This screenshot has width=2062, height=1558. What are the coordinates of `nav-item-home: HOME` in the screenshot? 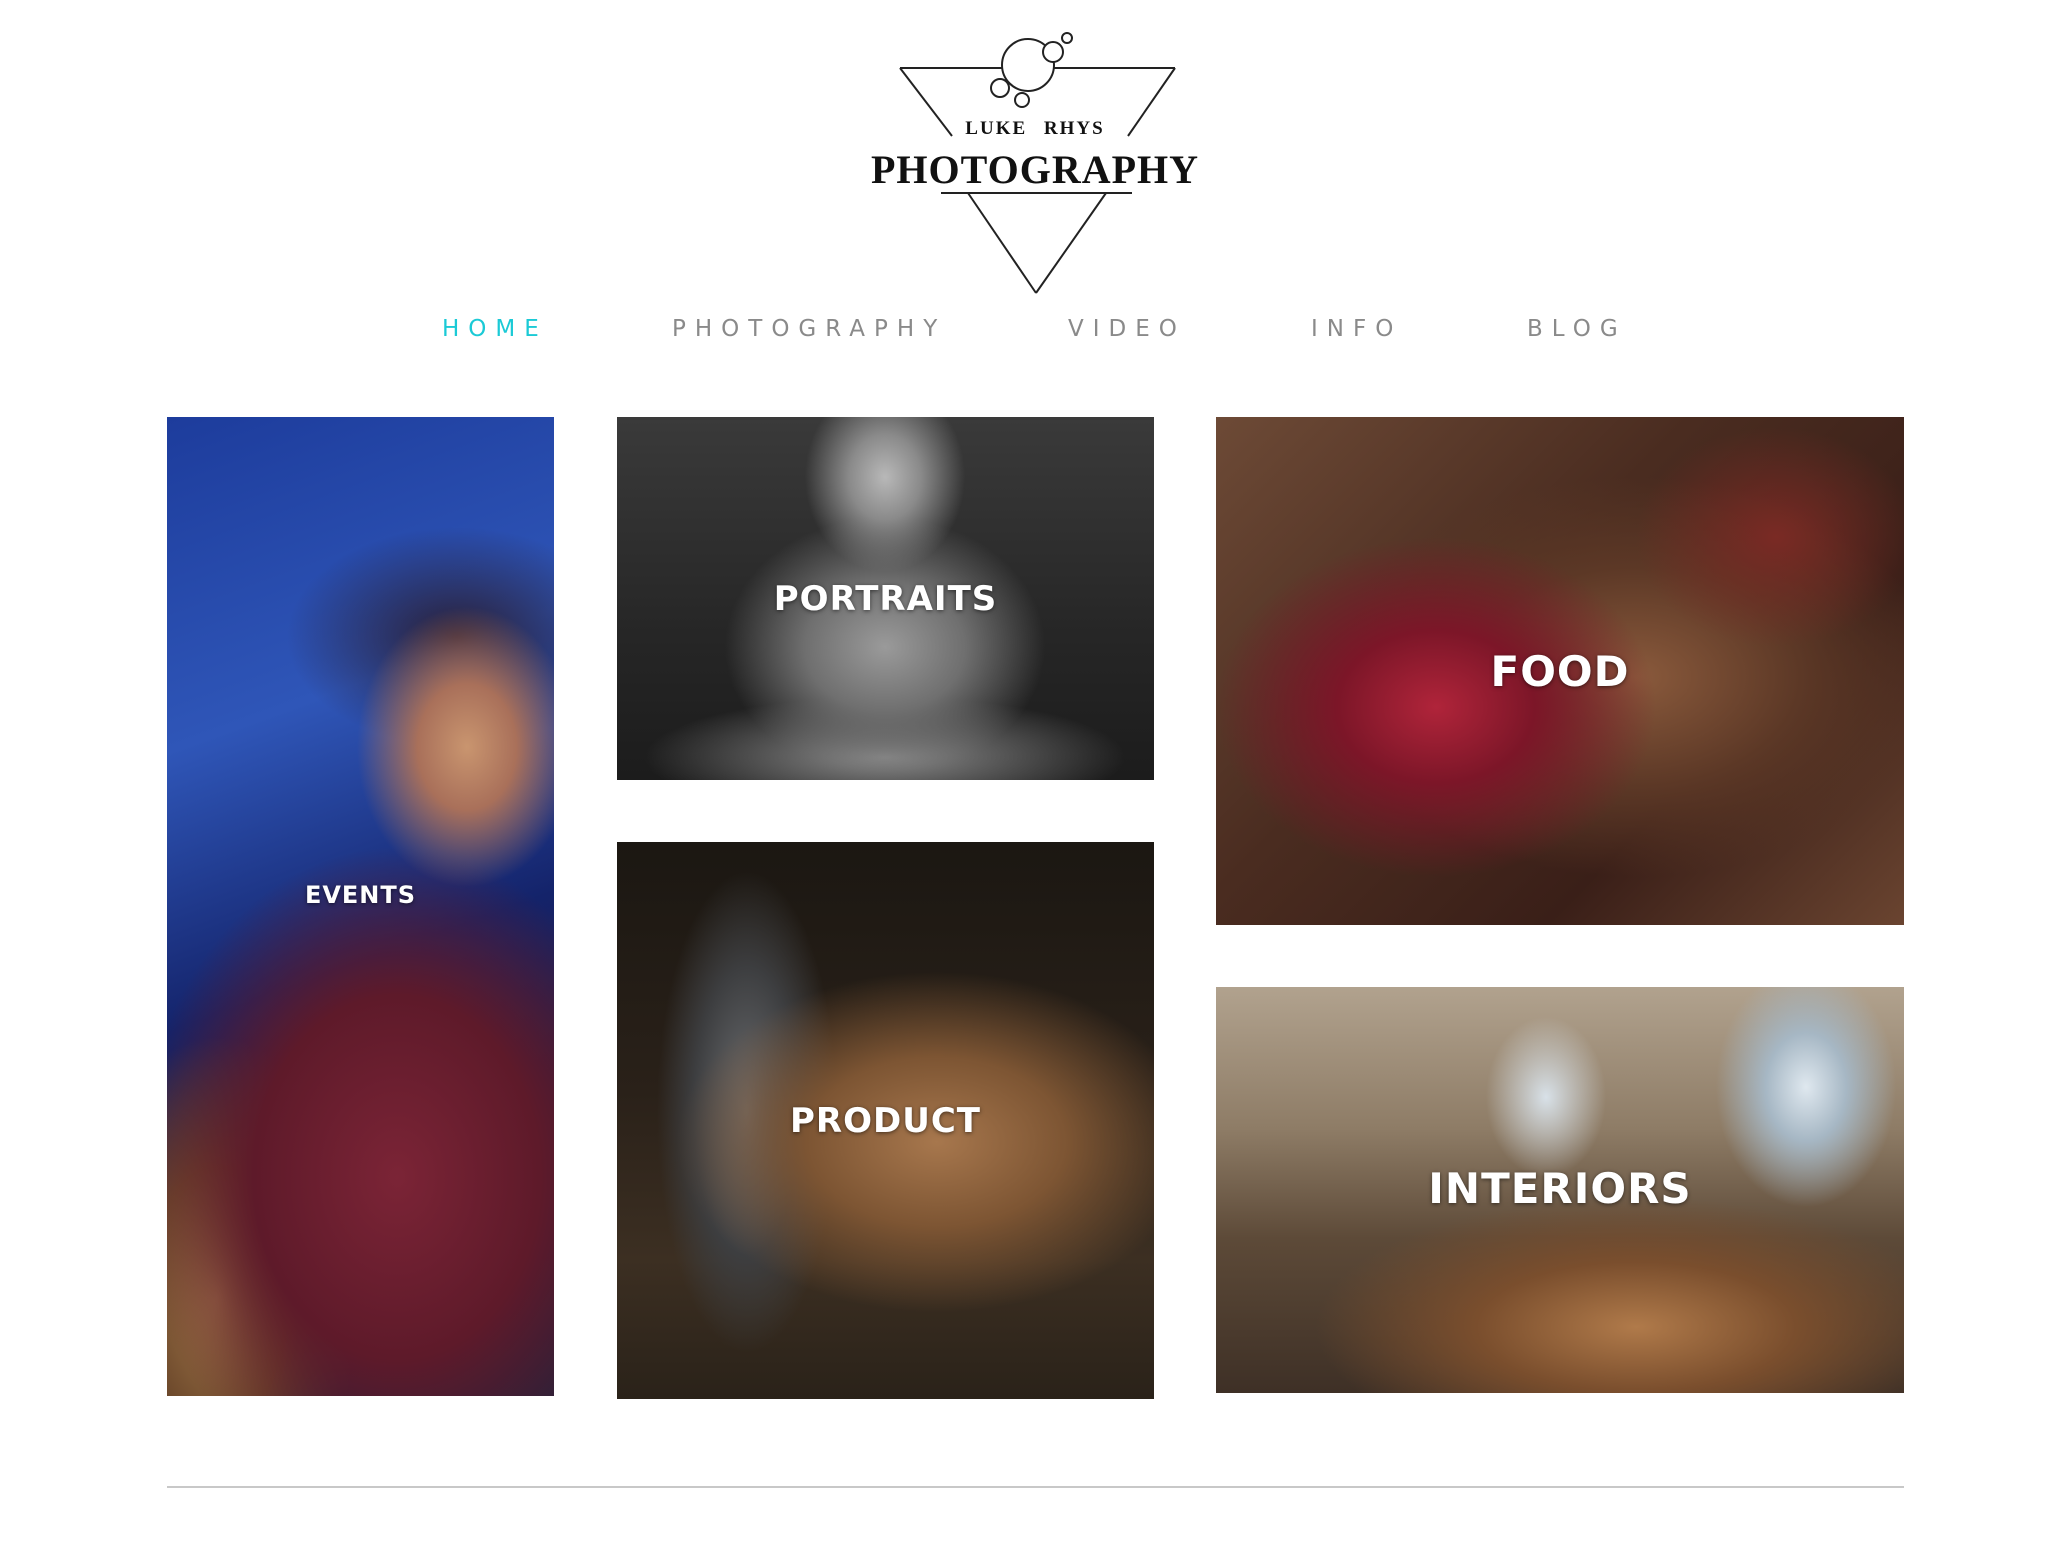 It's located at (495, 329).